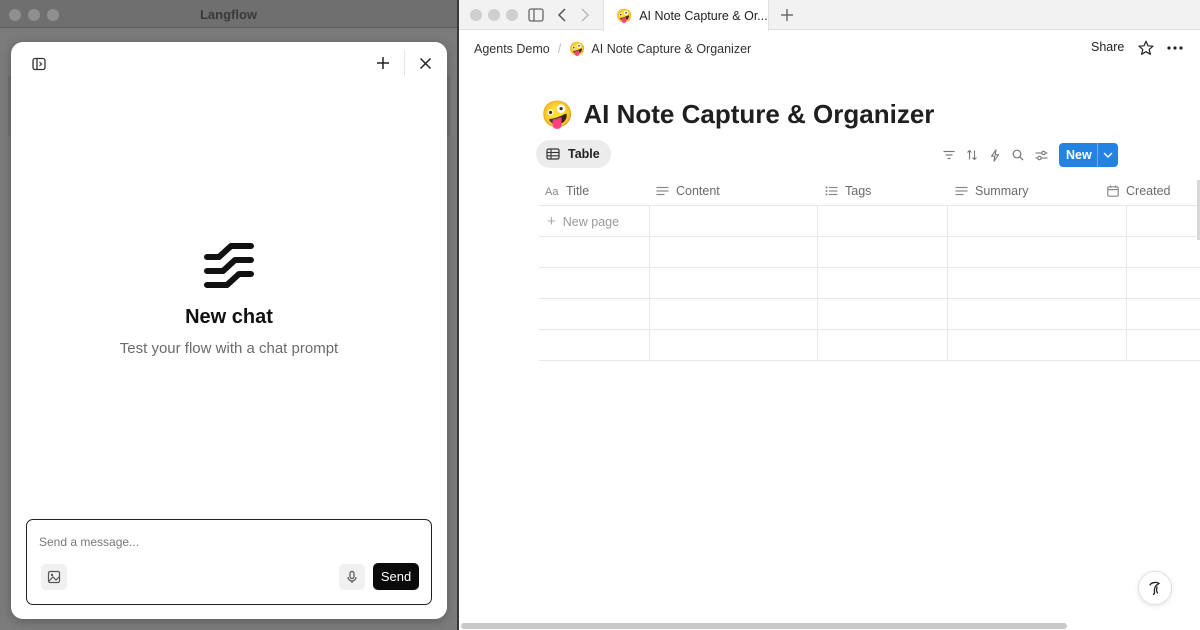  Describe the element at coordinates (577, 48) in the screenshot. I see `breadcrumb-emoji: 🤪` at that location.